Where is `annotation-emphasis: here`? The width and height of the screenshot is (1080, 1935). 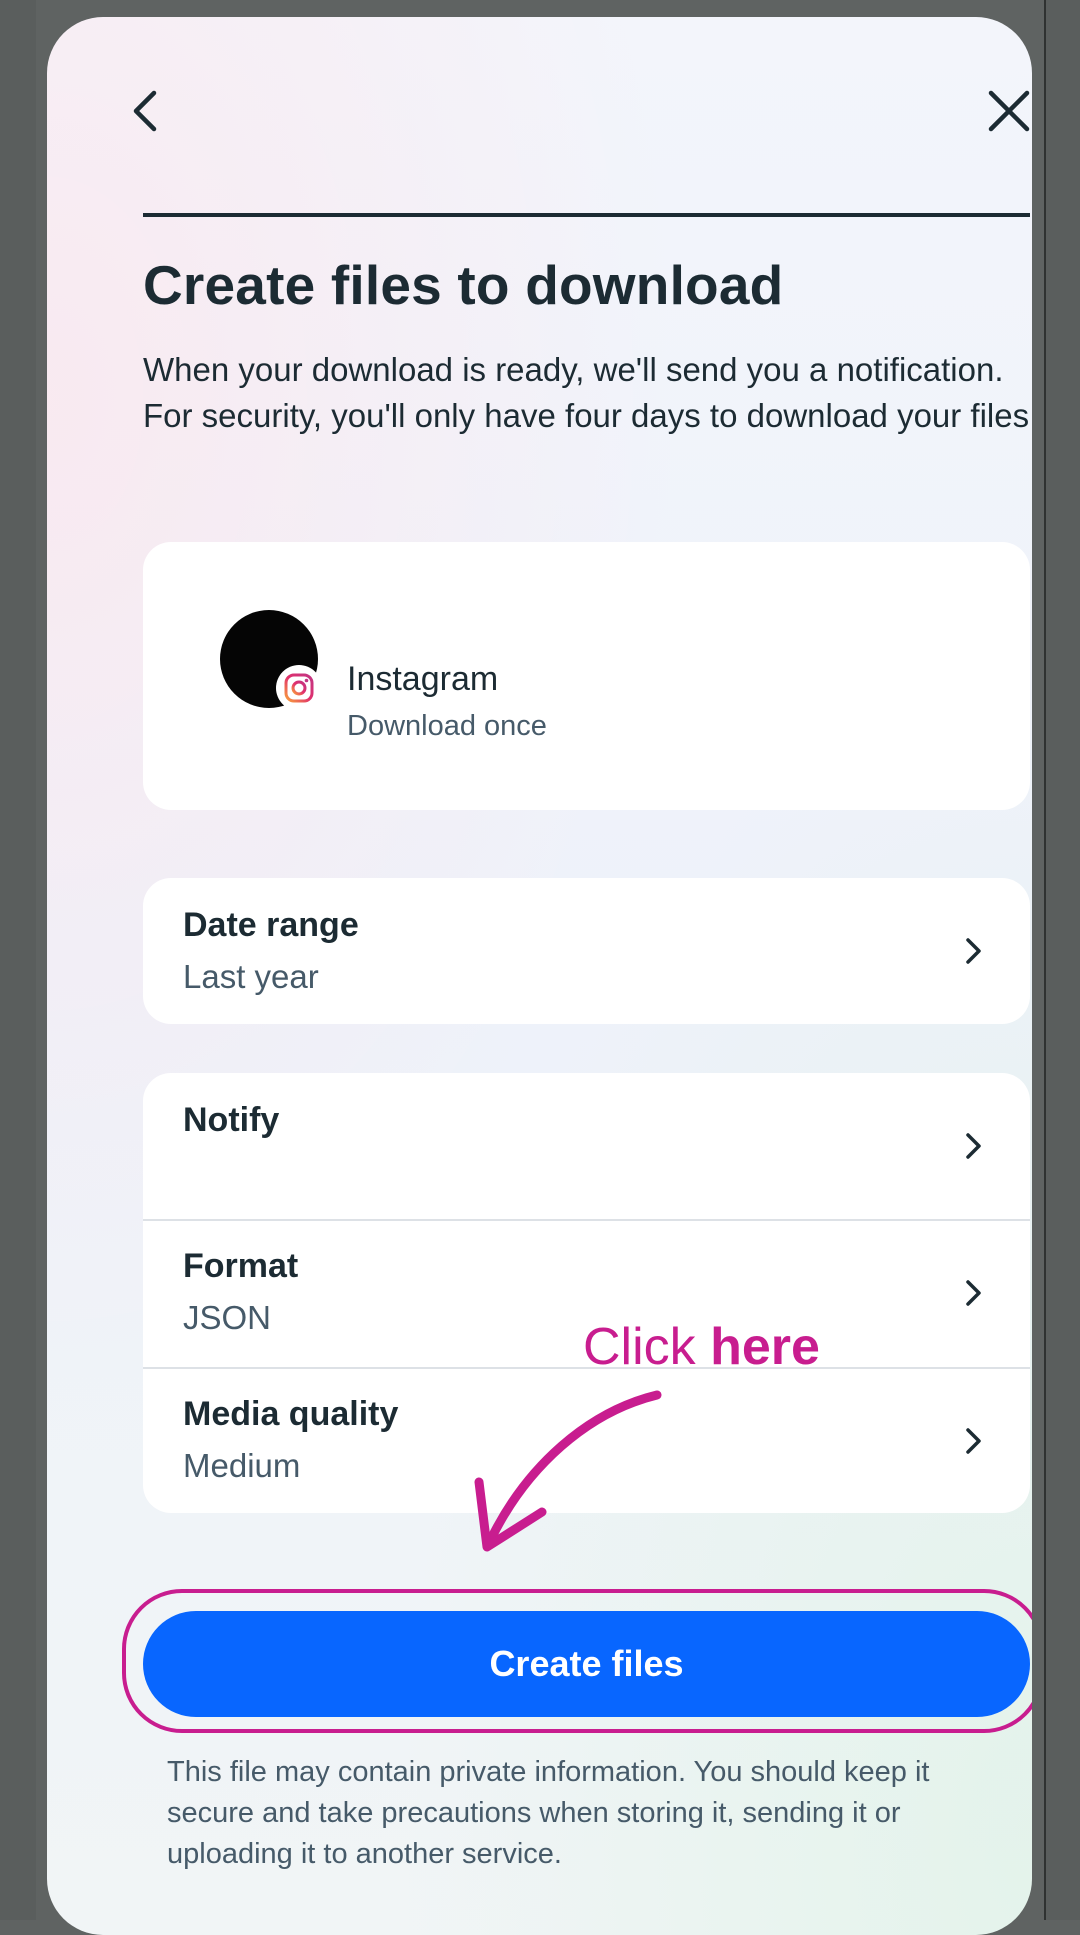
annotation-emphasis: here is located at coordinates (765, 1347).